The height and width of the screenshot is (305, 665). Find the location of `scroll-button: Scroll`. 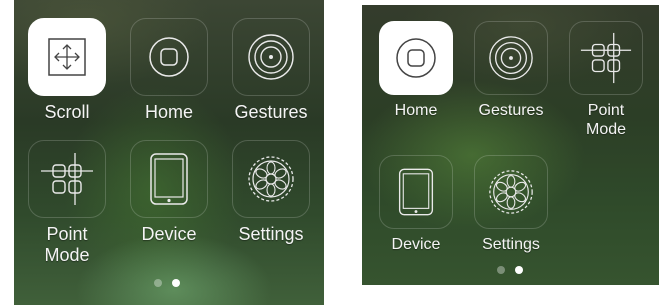

scroll-button: Scroll is located at coordinates (67, 70).